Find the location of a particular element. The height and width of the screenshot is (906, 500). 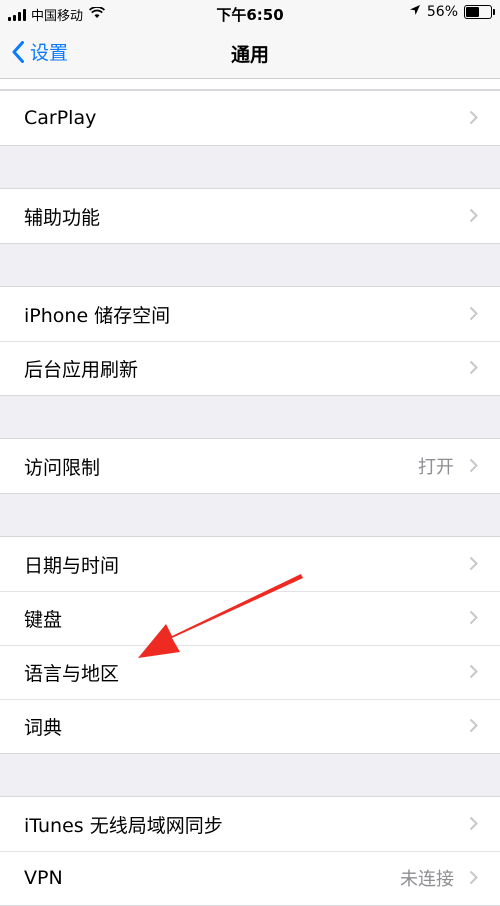

row-label: VPN is located at coordinates (43, 878).